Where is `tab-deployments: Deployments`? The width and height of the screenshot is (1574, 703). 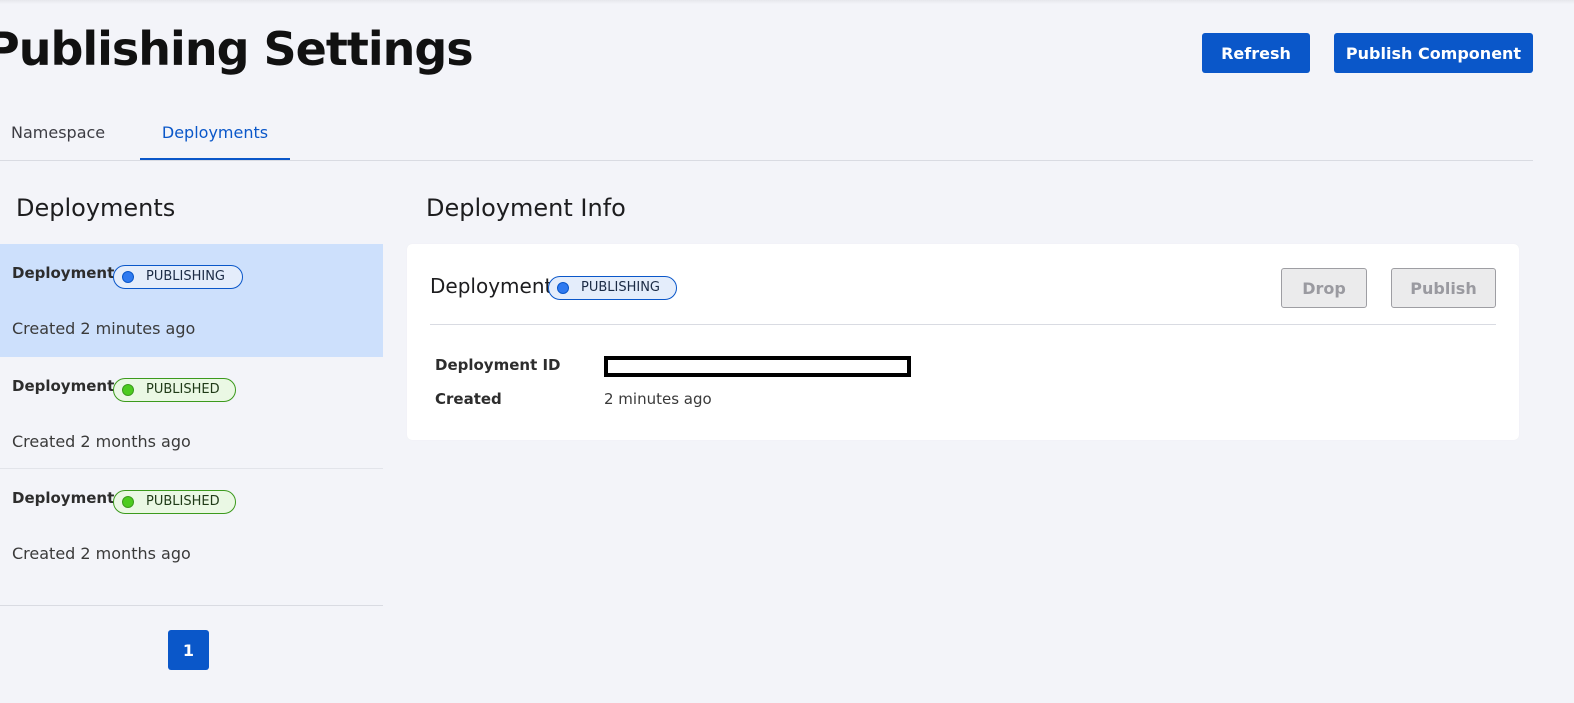 tab-deployments: Deployments is located at coordinates (215, 135).